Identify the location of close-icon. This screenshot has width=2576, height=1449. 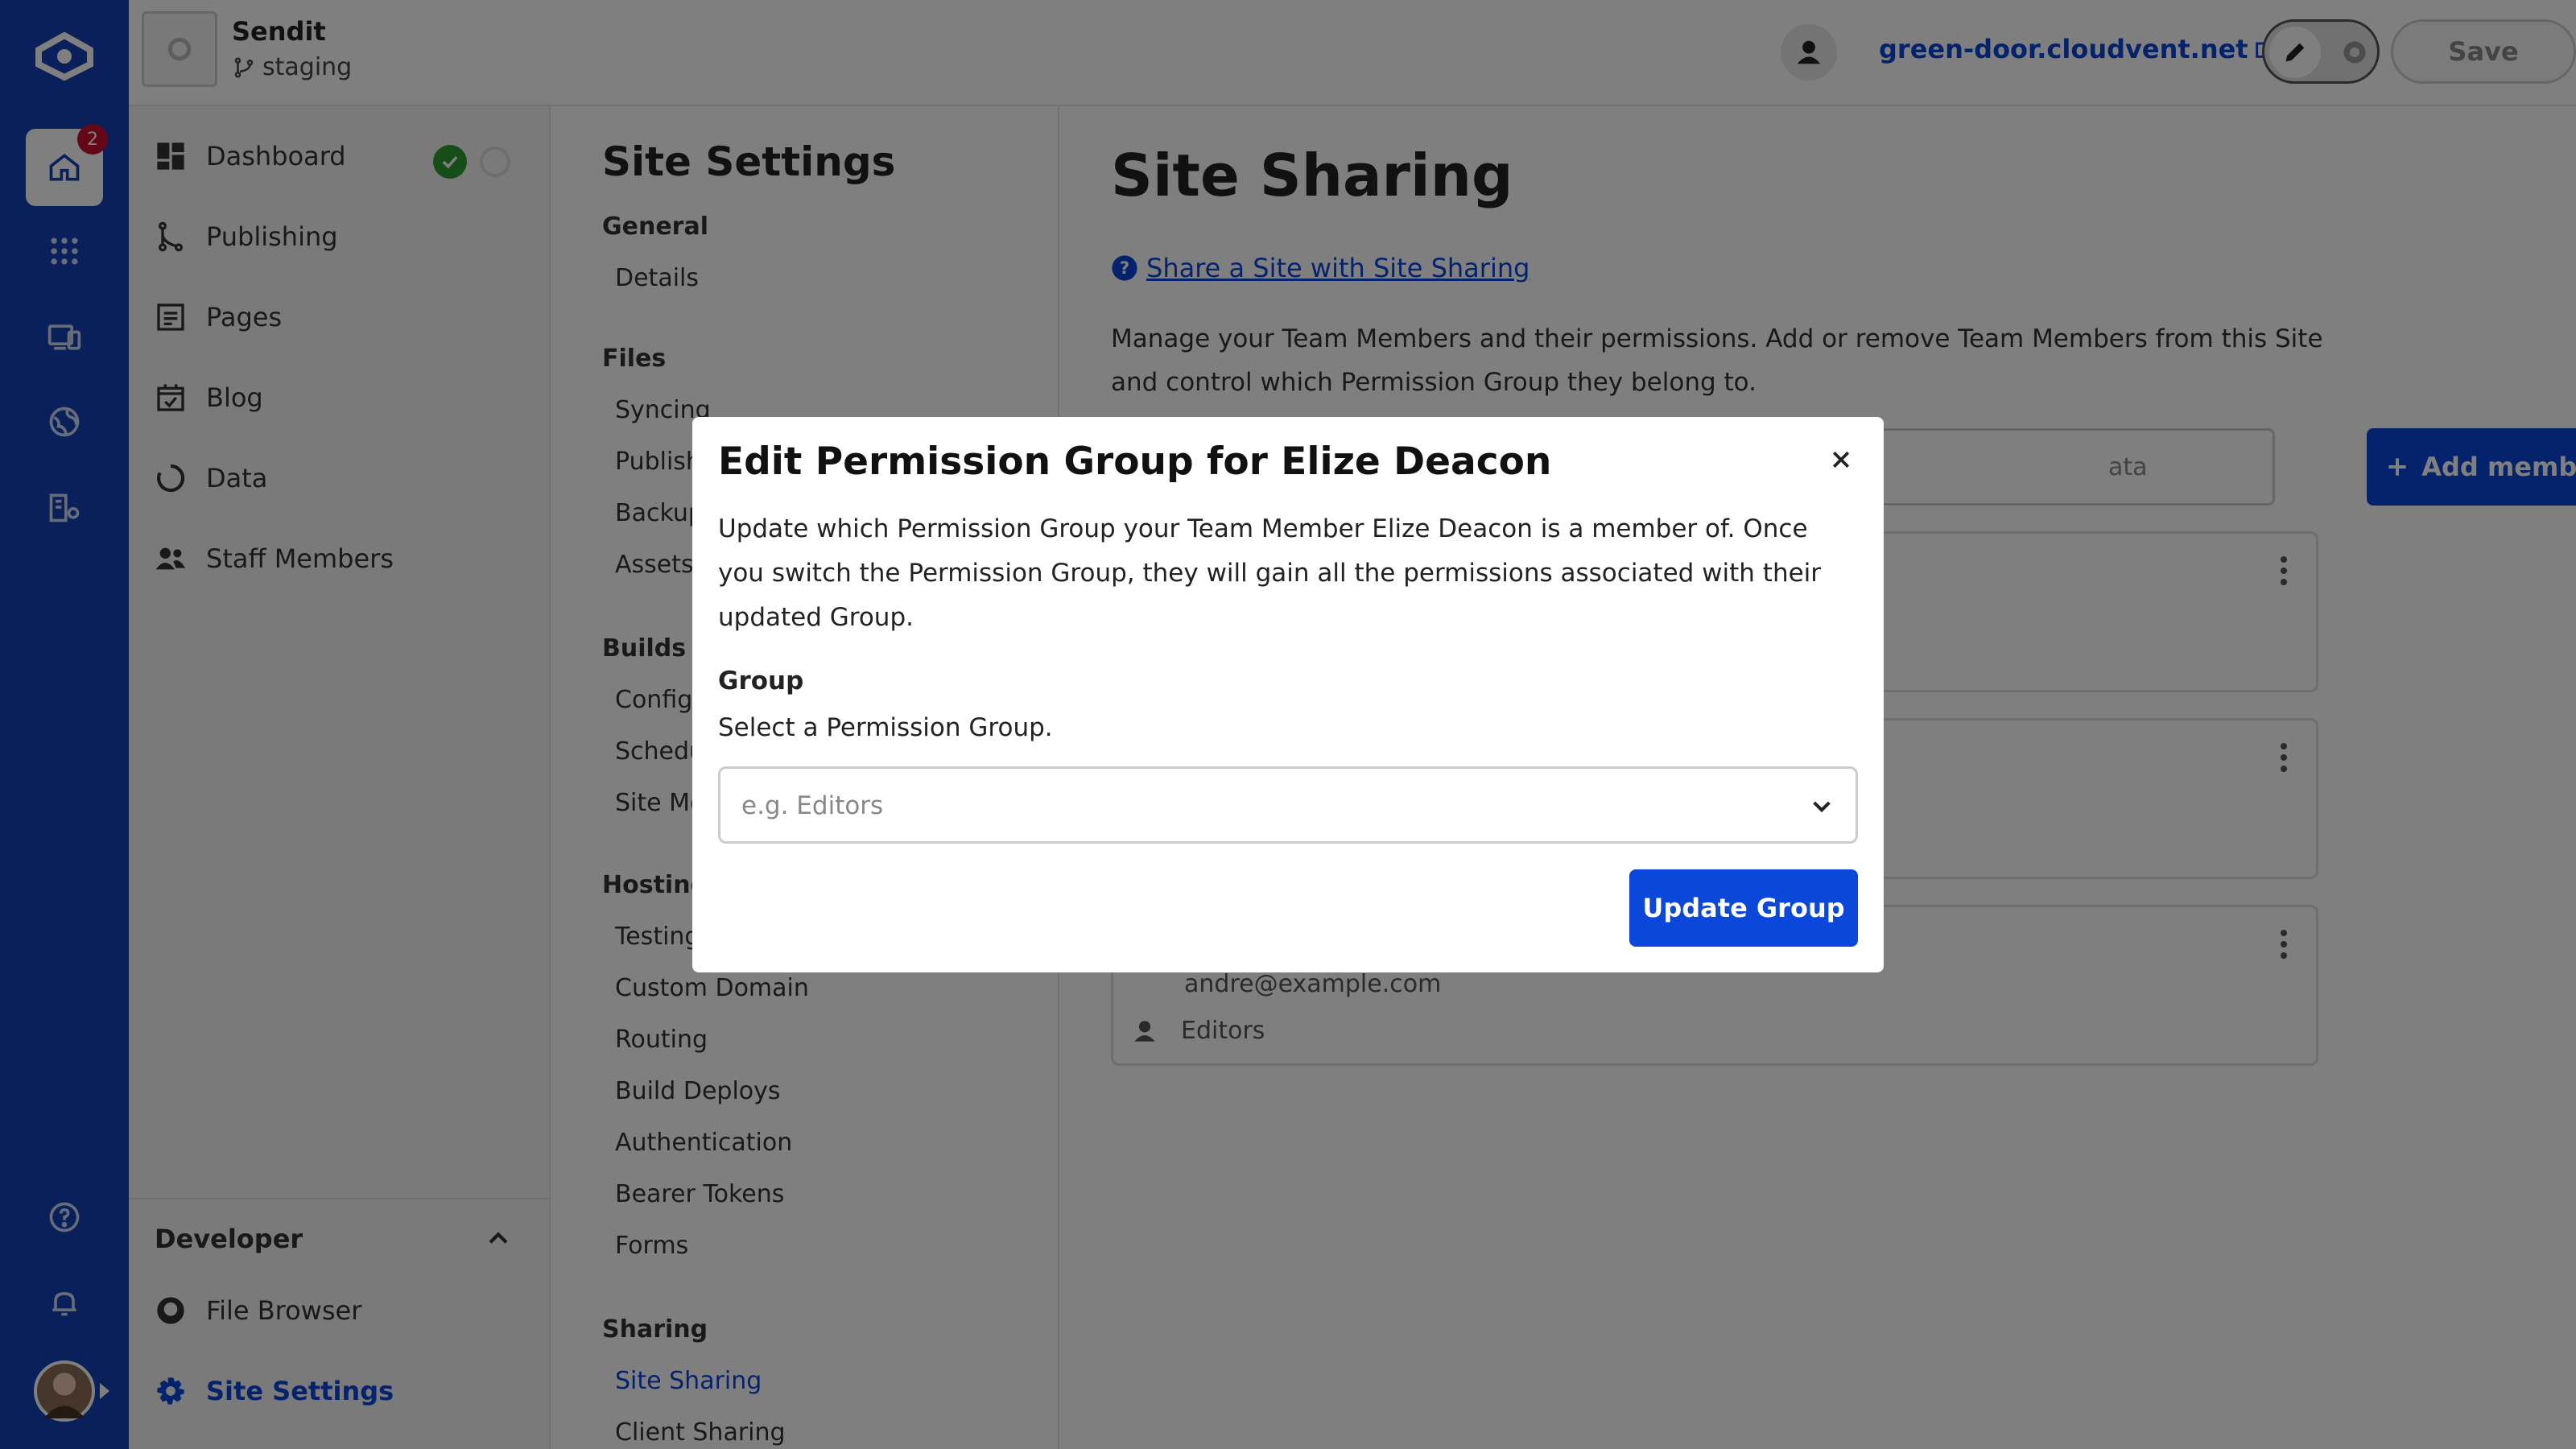
(1841, 460).